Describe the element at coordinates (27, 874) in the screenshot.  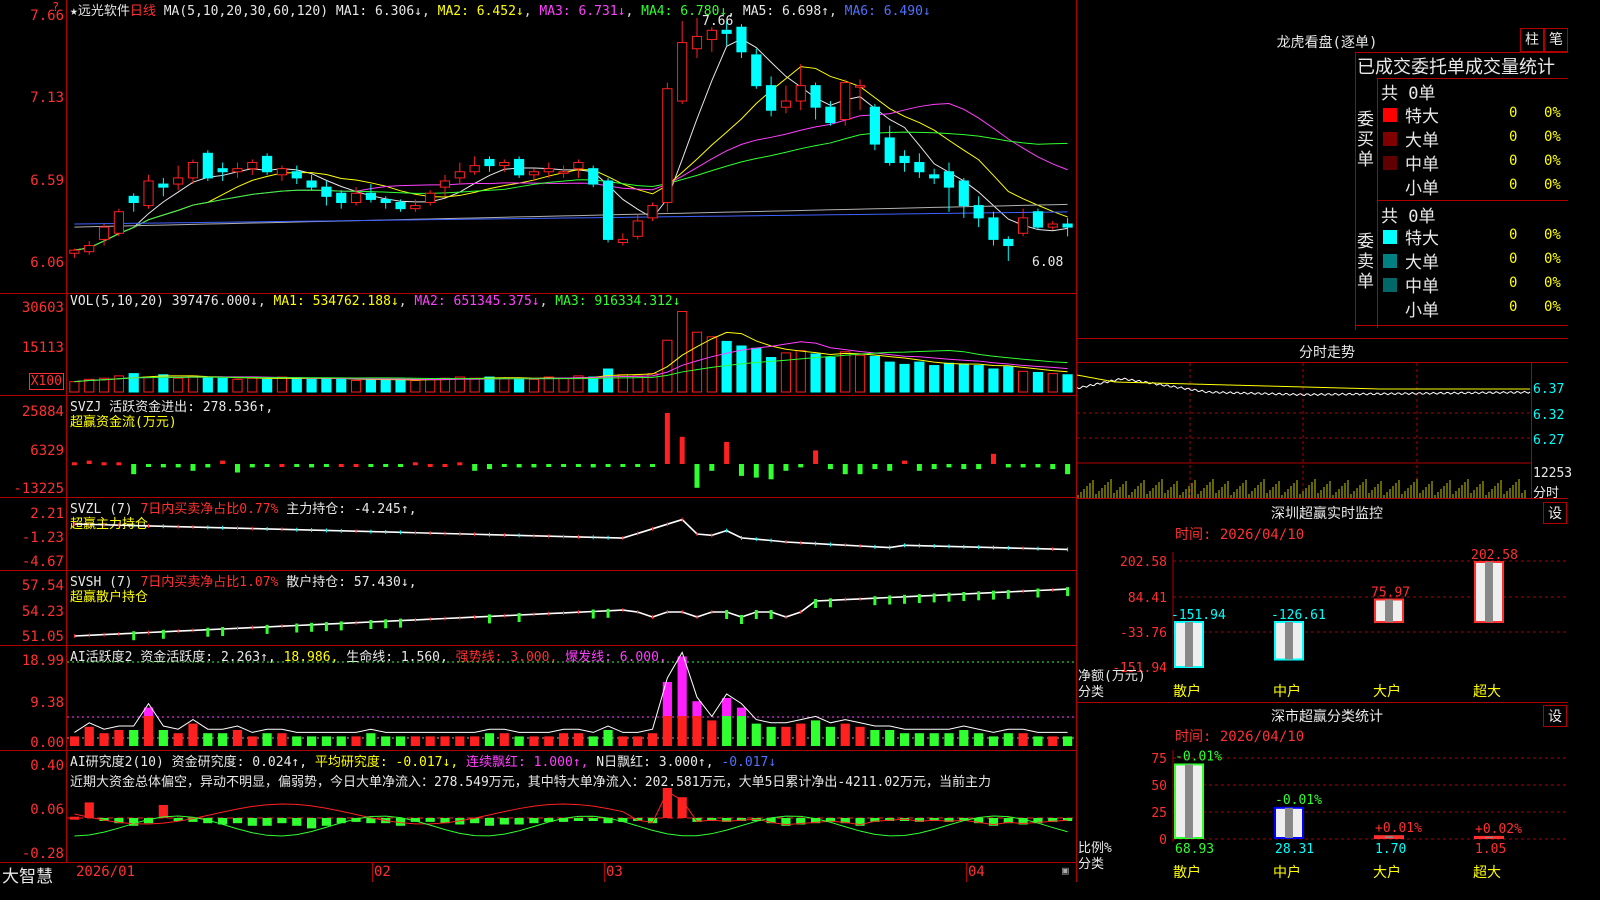
I see `brand-logo: 大智慧` at that location.